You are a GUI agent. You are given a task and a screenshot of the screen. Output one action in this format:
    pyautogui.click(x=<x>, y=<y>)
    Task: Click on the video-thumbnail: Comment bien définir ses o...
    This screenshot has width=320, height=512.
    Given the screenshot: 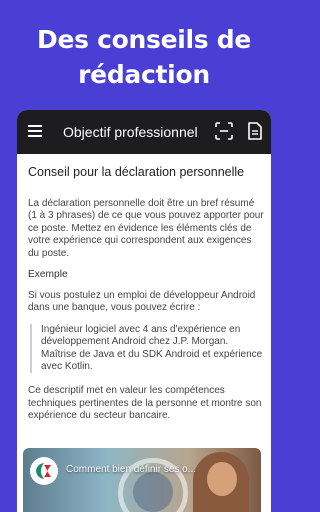 What is the action you would take?
    pyautogui.click(x=142, y=480)
    